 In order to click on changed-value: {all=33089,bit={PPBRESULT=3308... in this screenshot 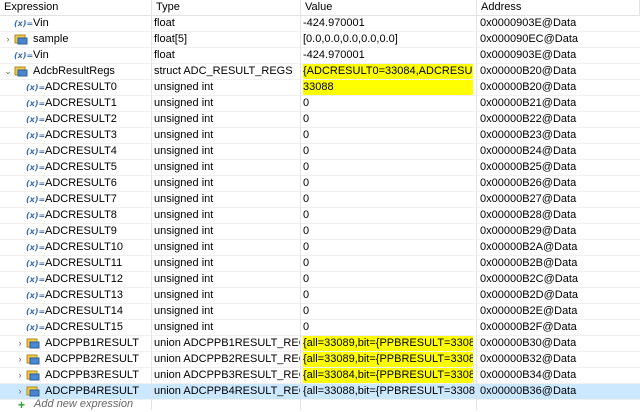, I will do `click(388, 343)`.